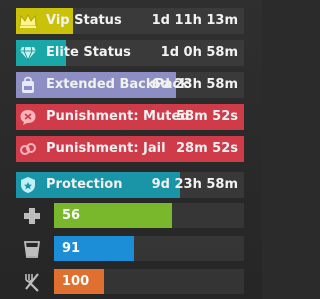 The height and width of the screenshot is (299, 320). I want to click on health-plus-icon, so click(32, 216).